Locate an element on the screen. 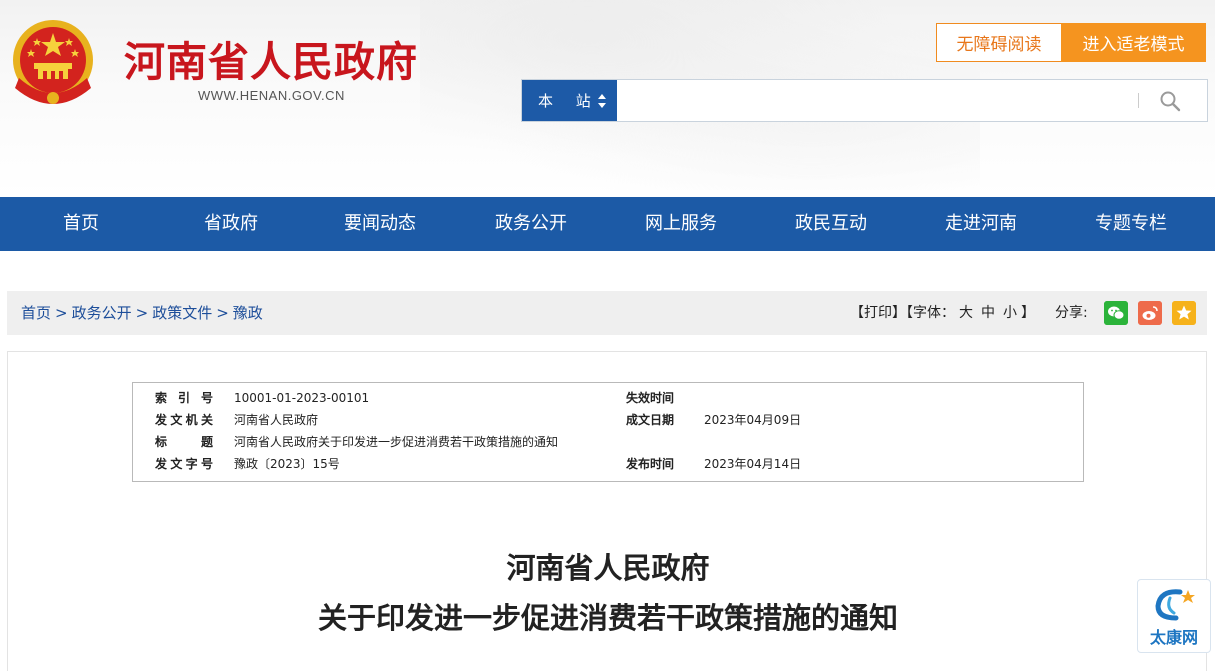 This screenshot has height=671, width=1215. elder-mode-button: 进入适老模式 is located at coordinates (1133, 42).